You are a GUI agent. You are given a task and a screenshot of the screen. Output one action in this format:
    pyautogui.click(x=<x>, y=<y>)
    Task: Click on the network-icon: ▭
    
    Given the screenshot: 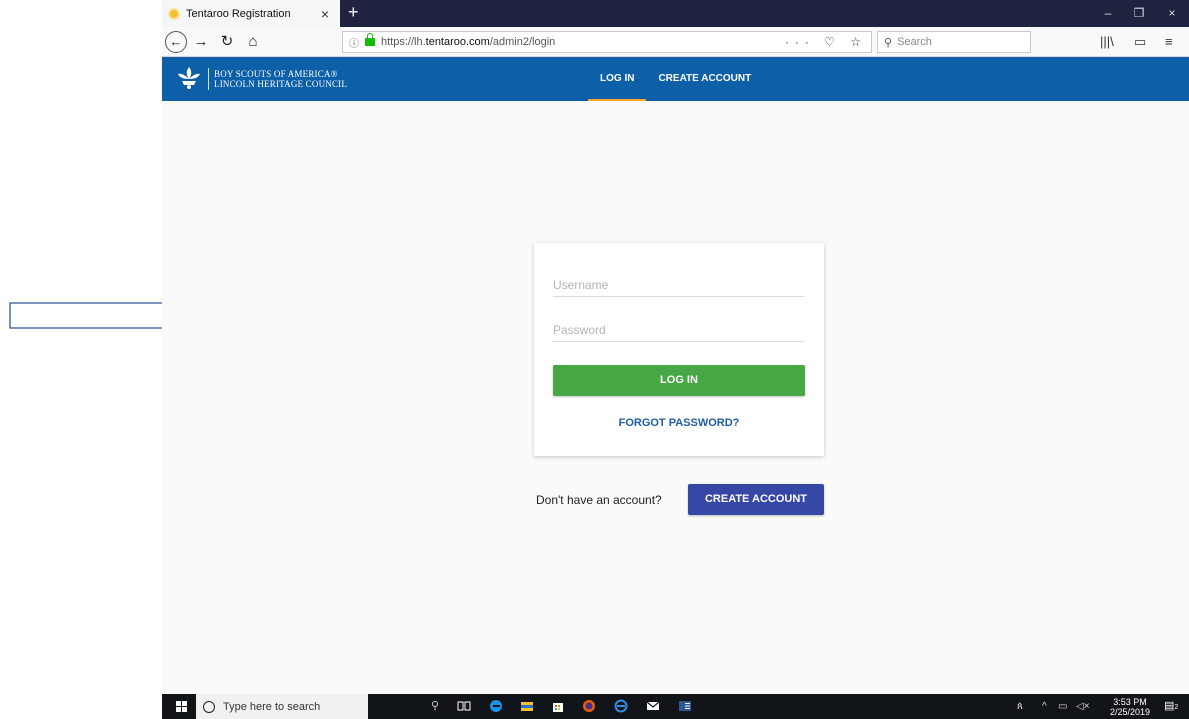 What is the action you would take?
    pyautogui.click(x=1062, y=706)
    